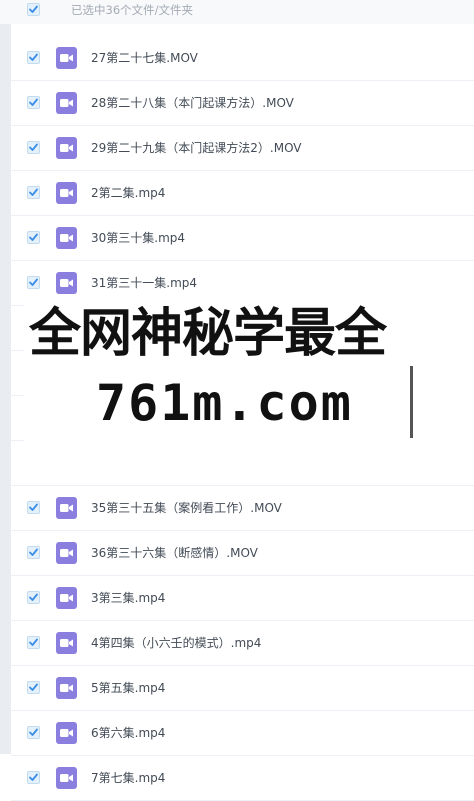 This screenshot has height=801, width=474. What do you see at coordinates (242, 598) in the screenshot?
I see `file-row: 3第三集.mp4` at bounding box center [242, 598].